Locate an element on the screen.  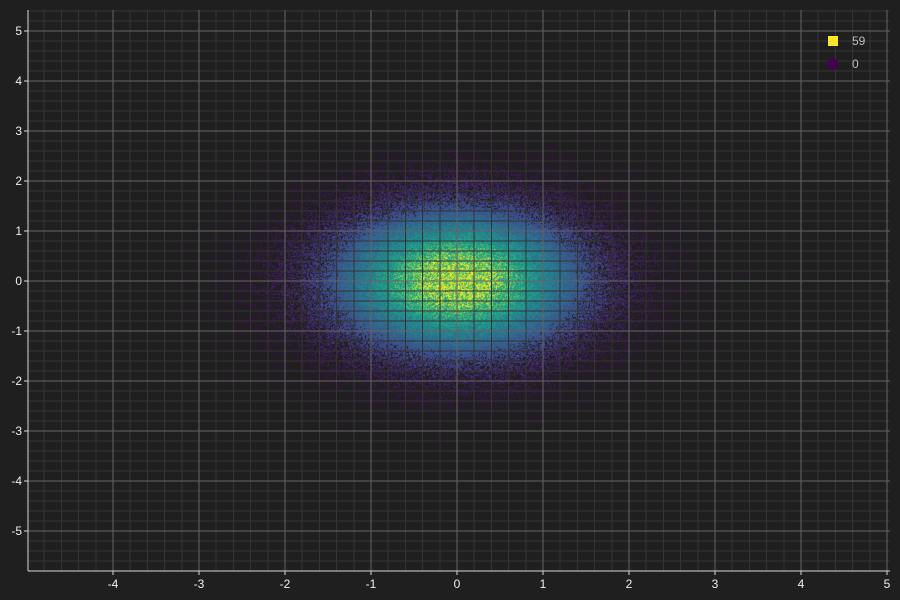
y-tick-label: -2 is located at coordinates (16, 381).